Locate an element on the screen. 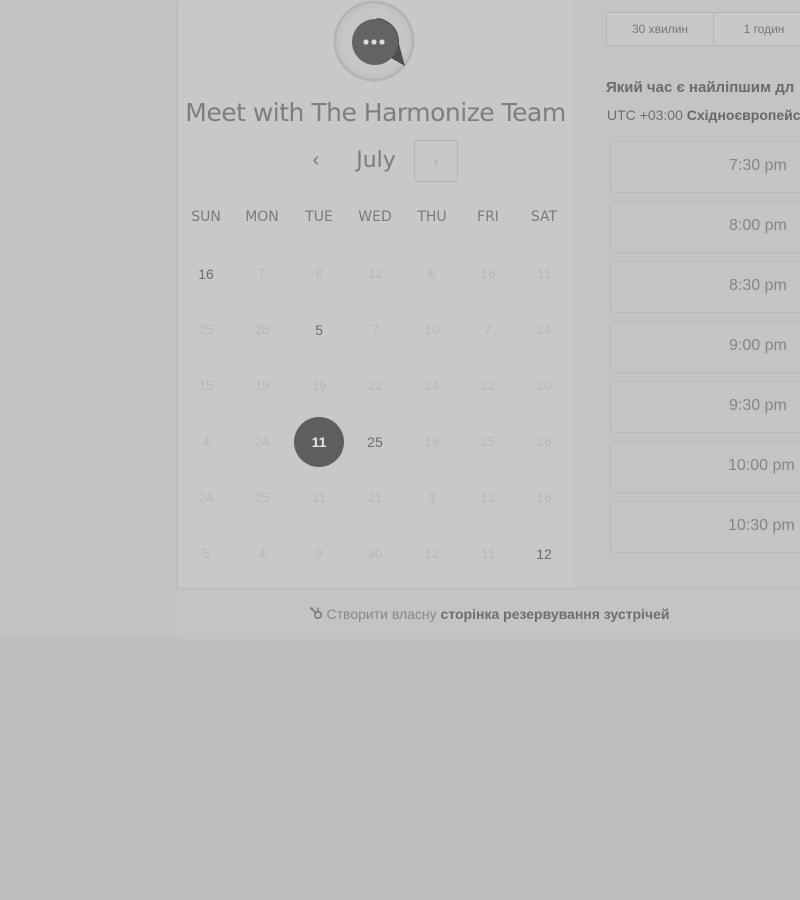 Image resolution: width=800 pixels, height=900 pixels. time-slot-label: 8:00 pm is located at coordinates (758, 225).